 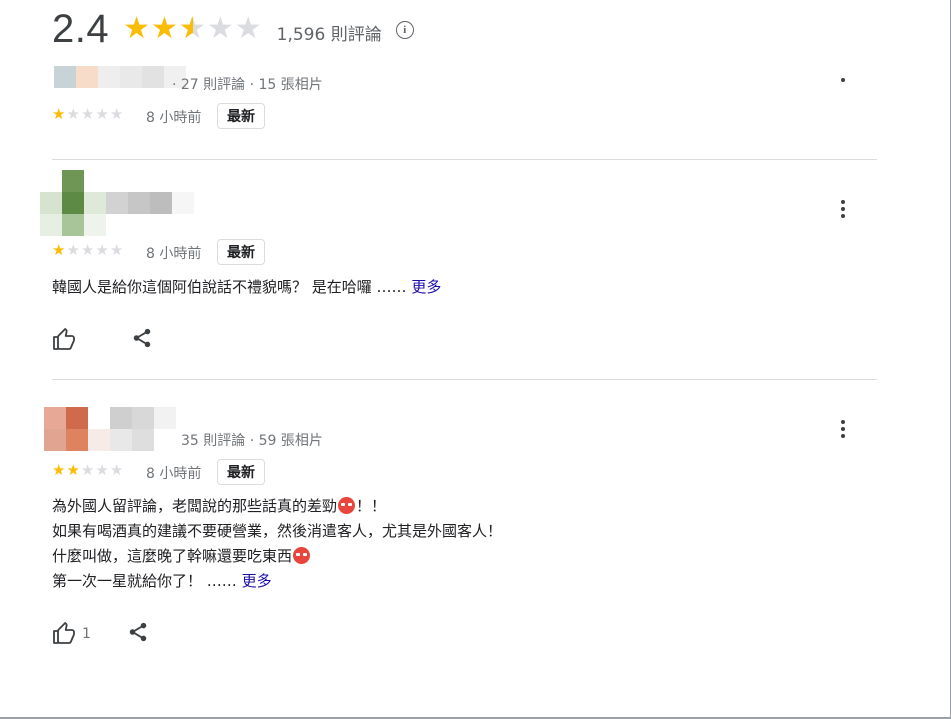 I want to click on review-text-segment: ！！, so click(x=371, y=506).